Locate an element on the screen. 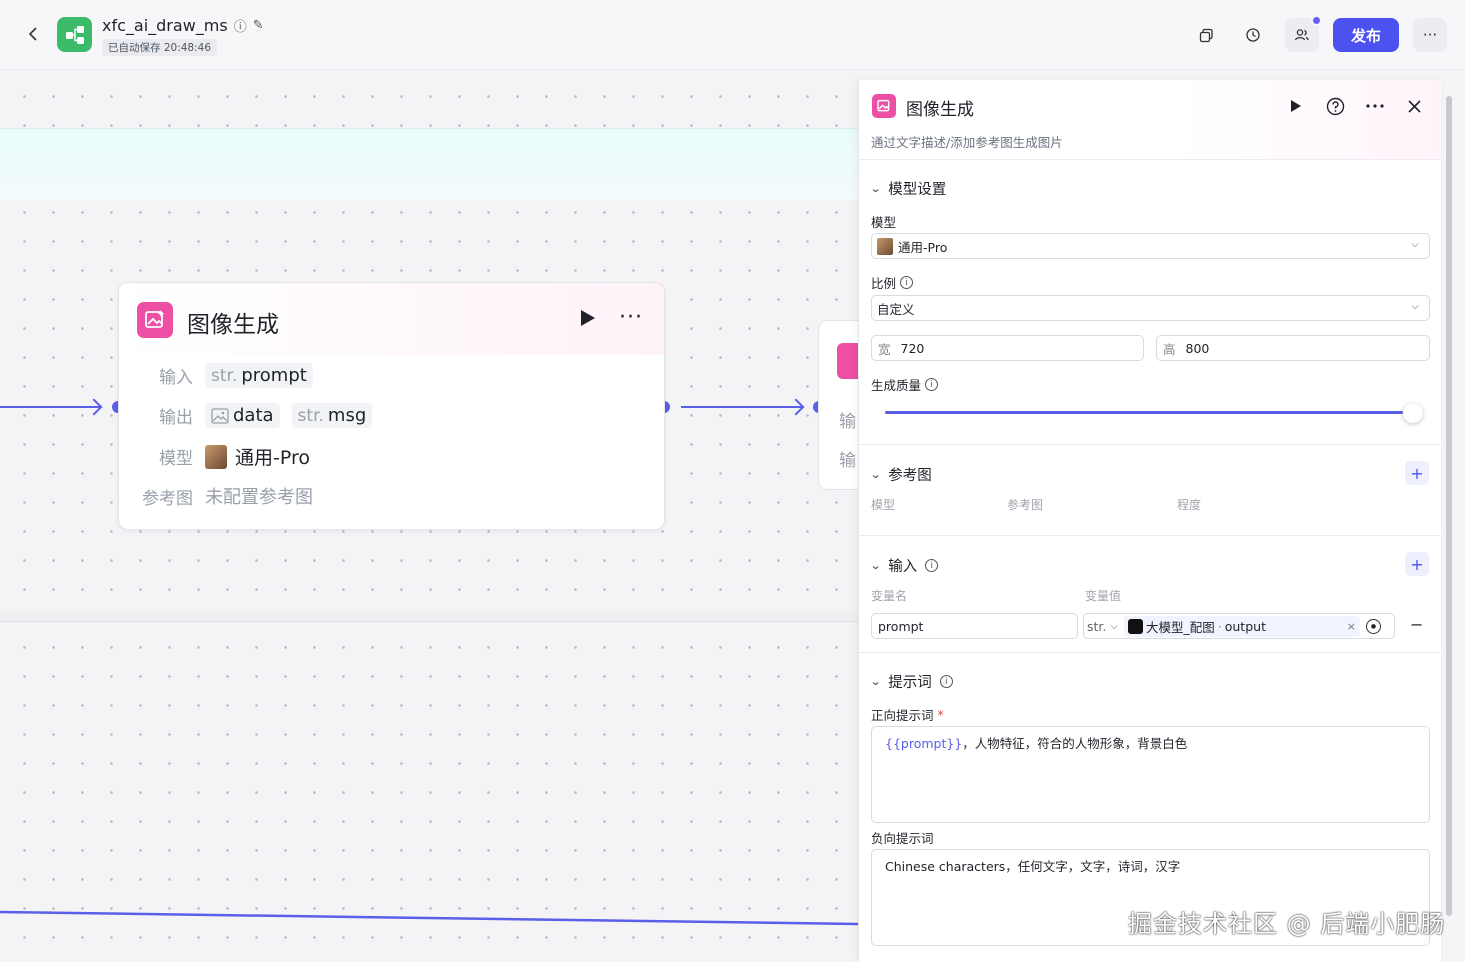 Image resolution: width=1465 pixels, height=962 pixels. model-label: 模型 is located at coordinates (176, 459).